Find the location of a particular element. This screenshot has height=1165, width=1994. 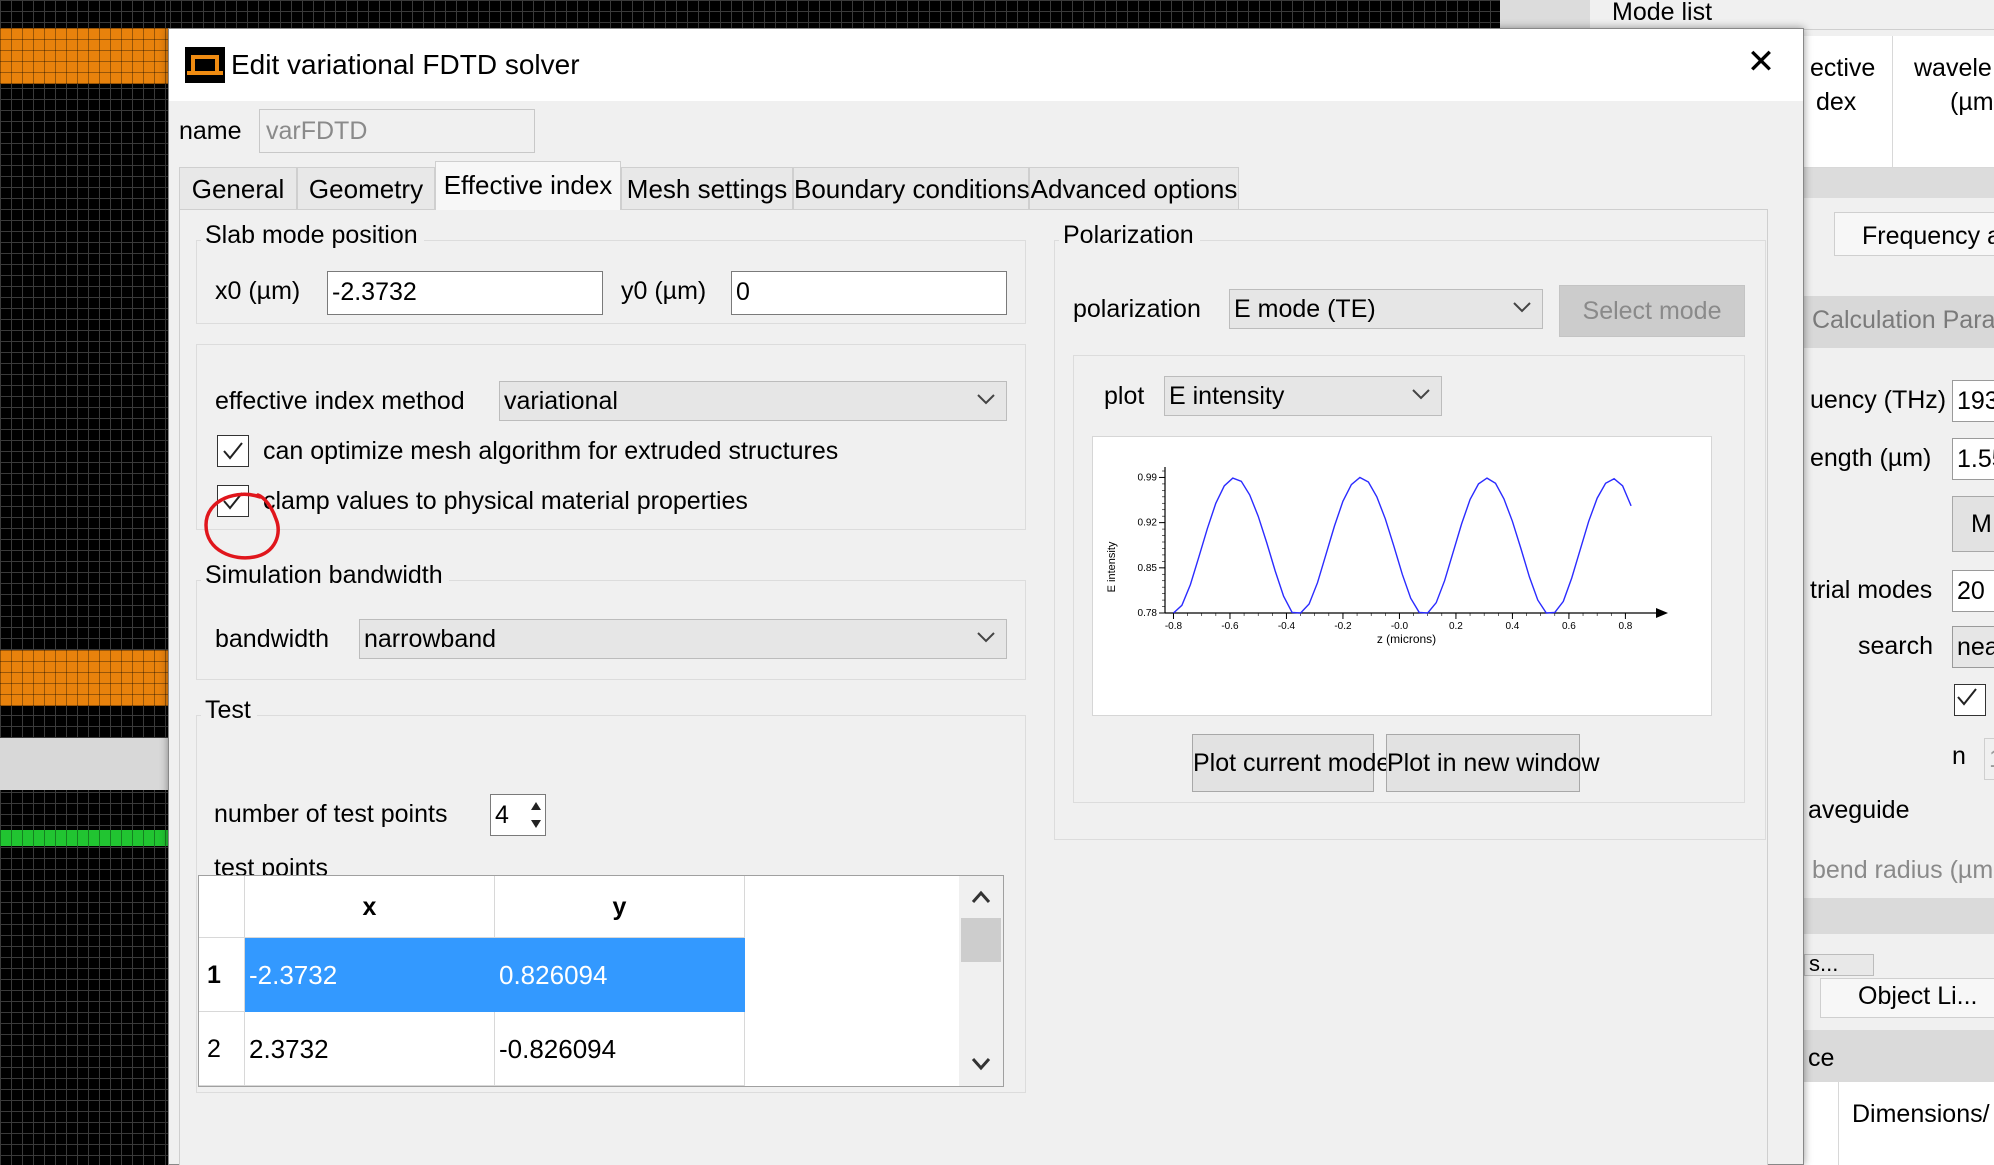

x-axis-label: z (microns) is located at coordinates (1406, 639).